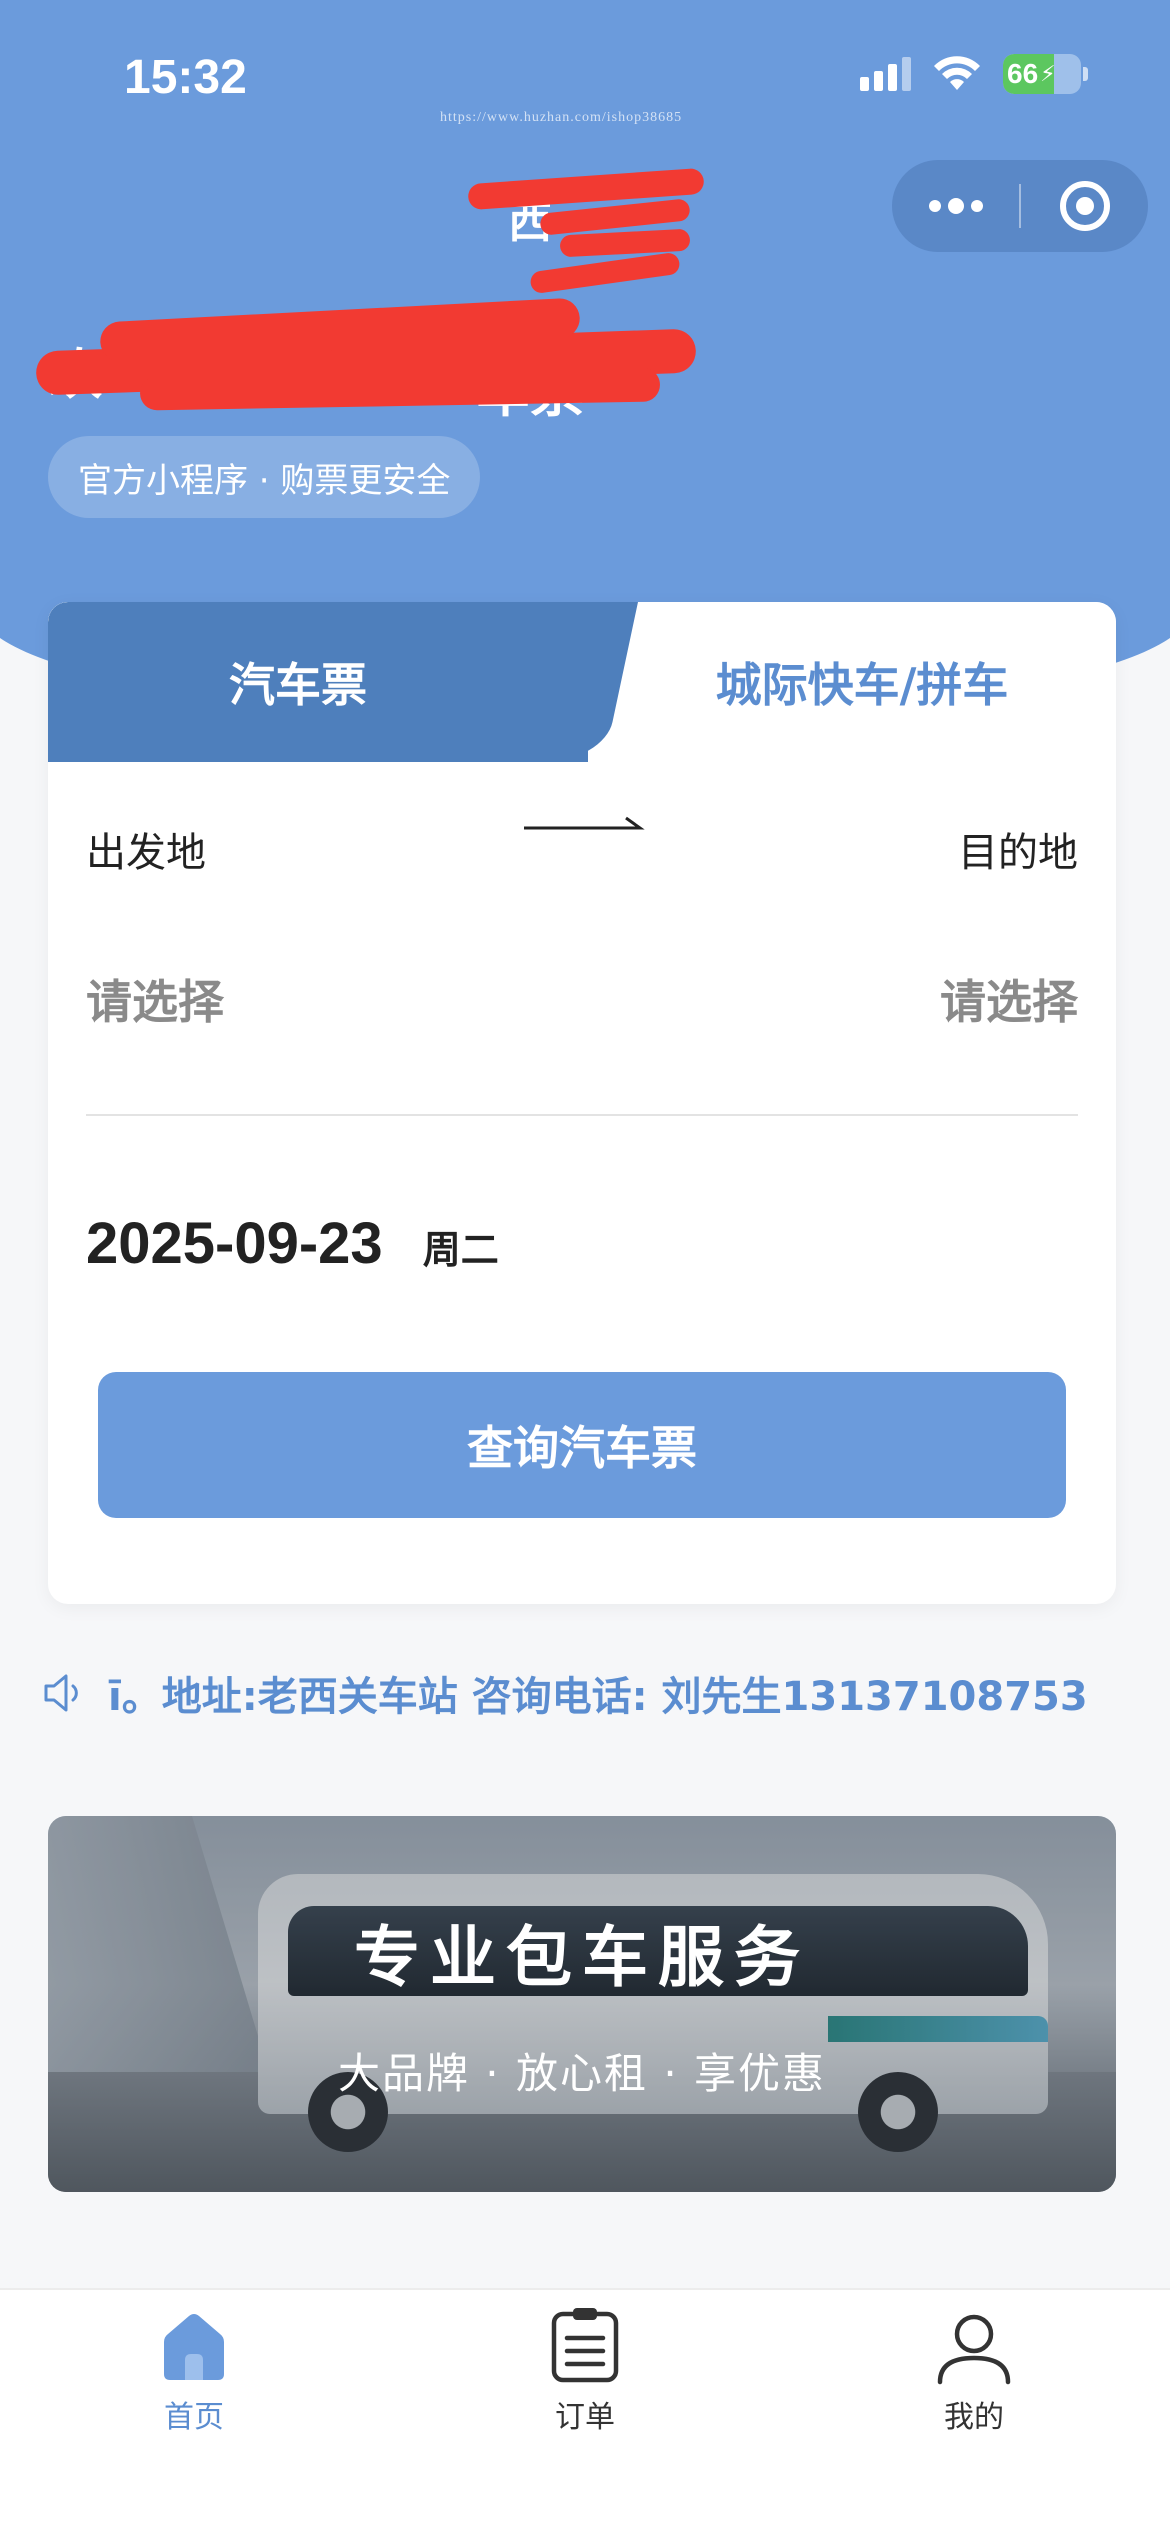  What do you see at coordinates (955, 206) in the screenshot?
I see `more-menu-button` at bounding box center [955, 206].